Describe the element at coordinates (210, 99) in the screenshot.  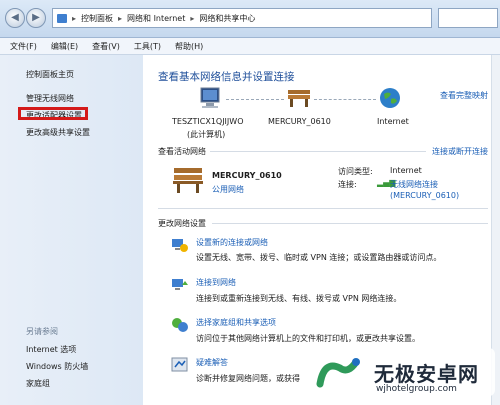
I see `computer-icon` at that location.